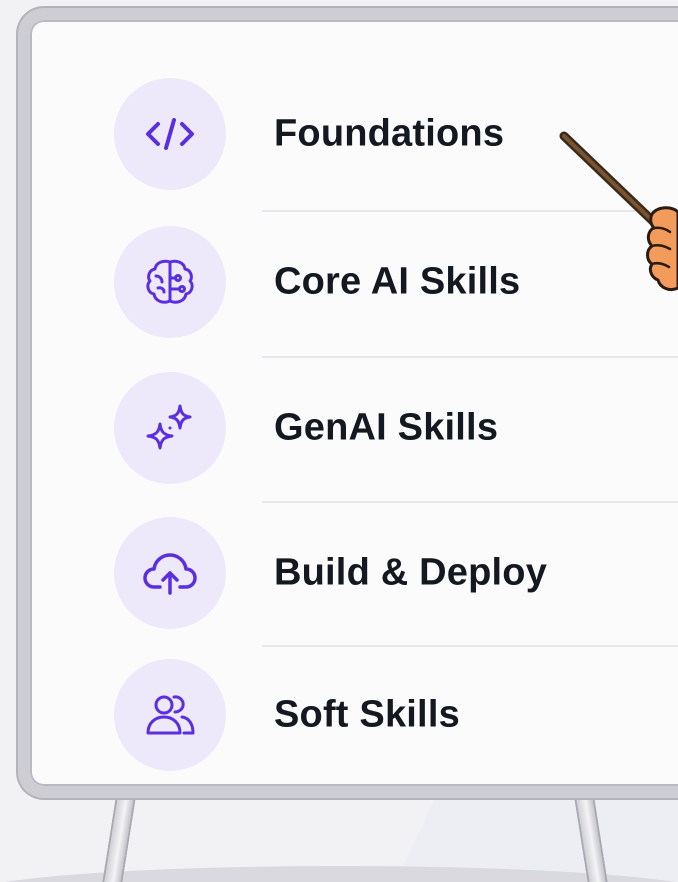  Describe the element at coordinates (618, 211) in the screenshot. I see `pointer-stick-icon` at that location.